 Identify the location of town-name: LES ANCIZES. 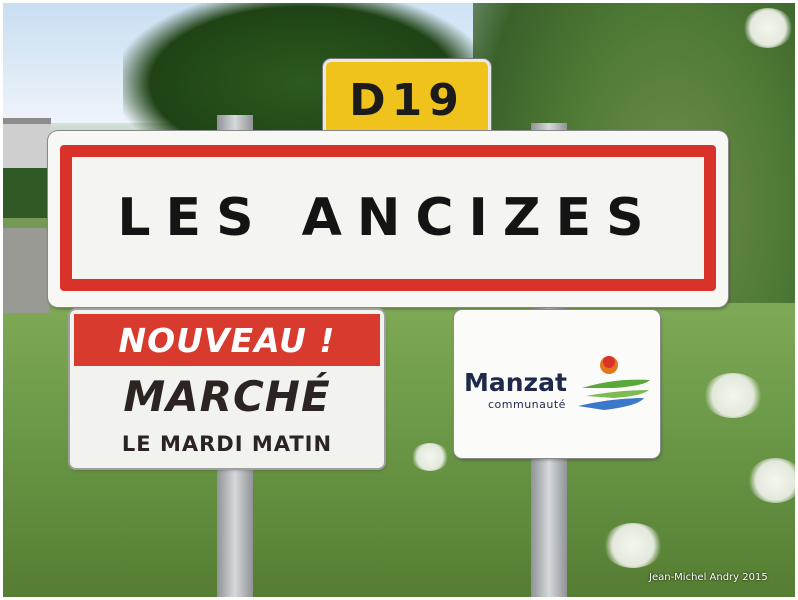
(388, 218).